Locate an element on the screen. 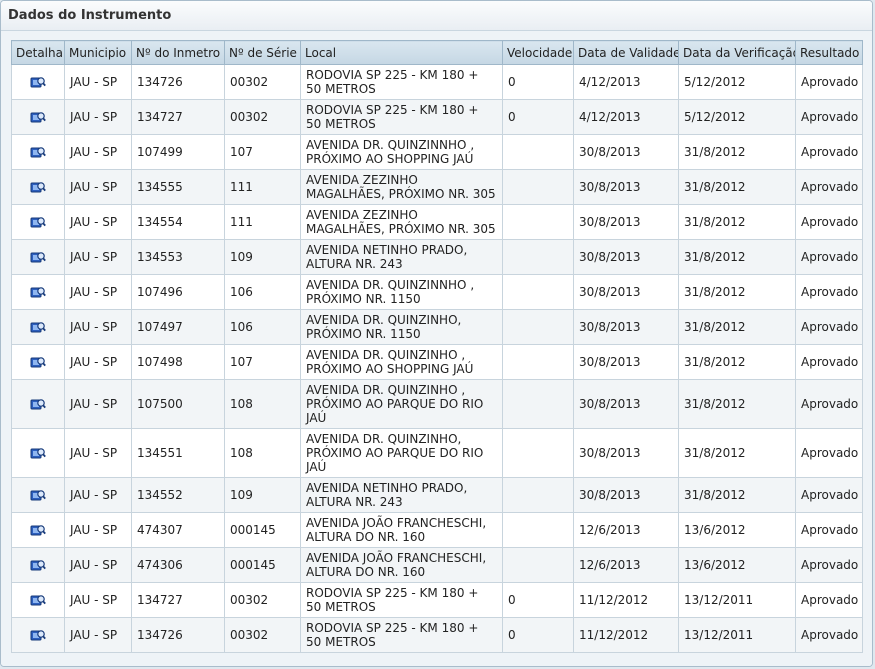 Image resolution: width=875 pixels, height=669 pixels. cell-inmetro: 134555 is located at coordinates (178, 187).